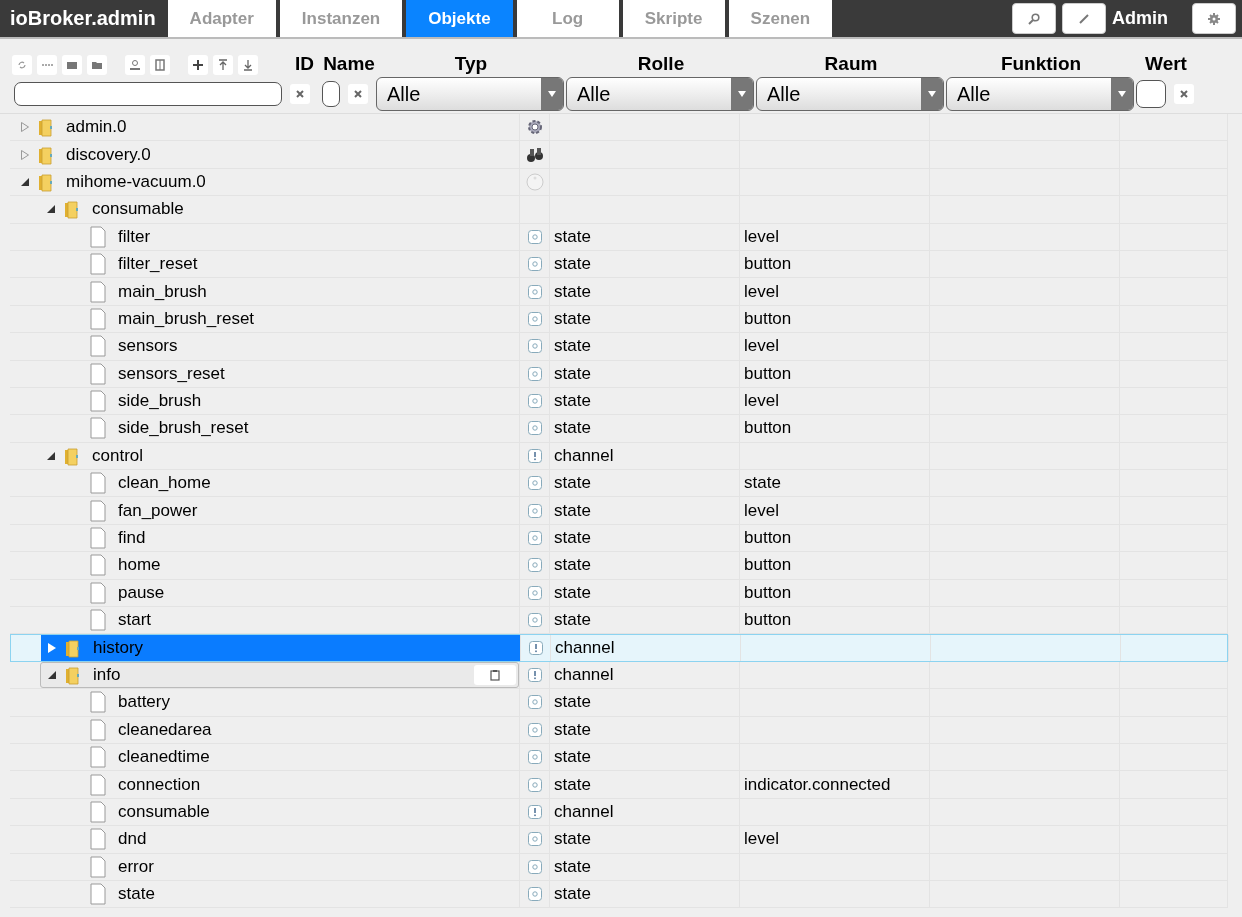 The image size is (1242, 917). Describe the element at coordinates (471, 64) in the screenshot. I see `column-header: Typ` at that location.